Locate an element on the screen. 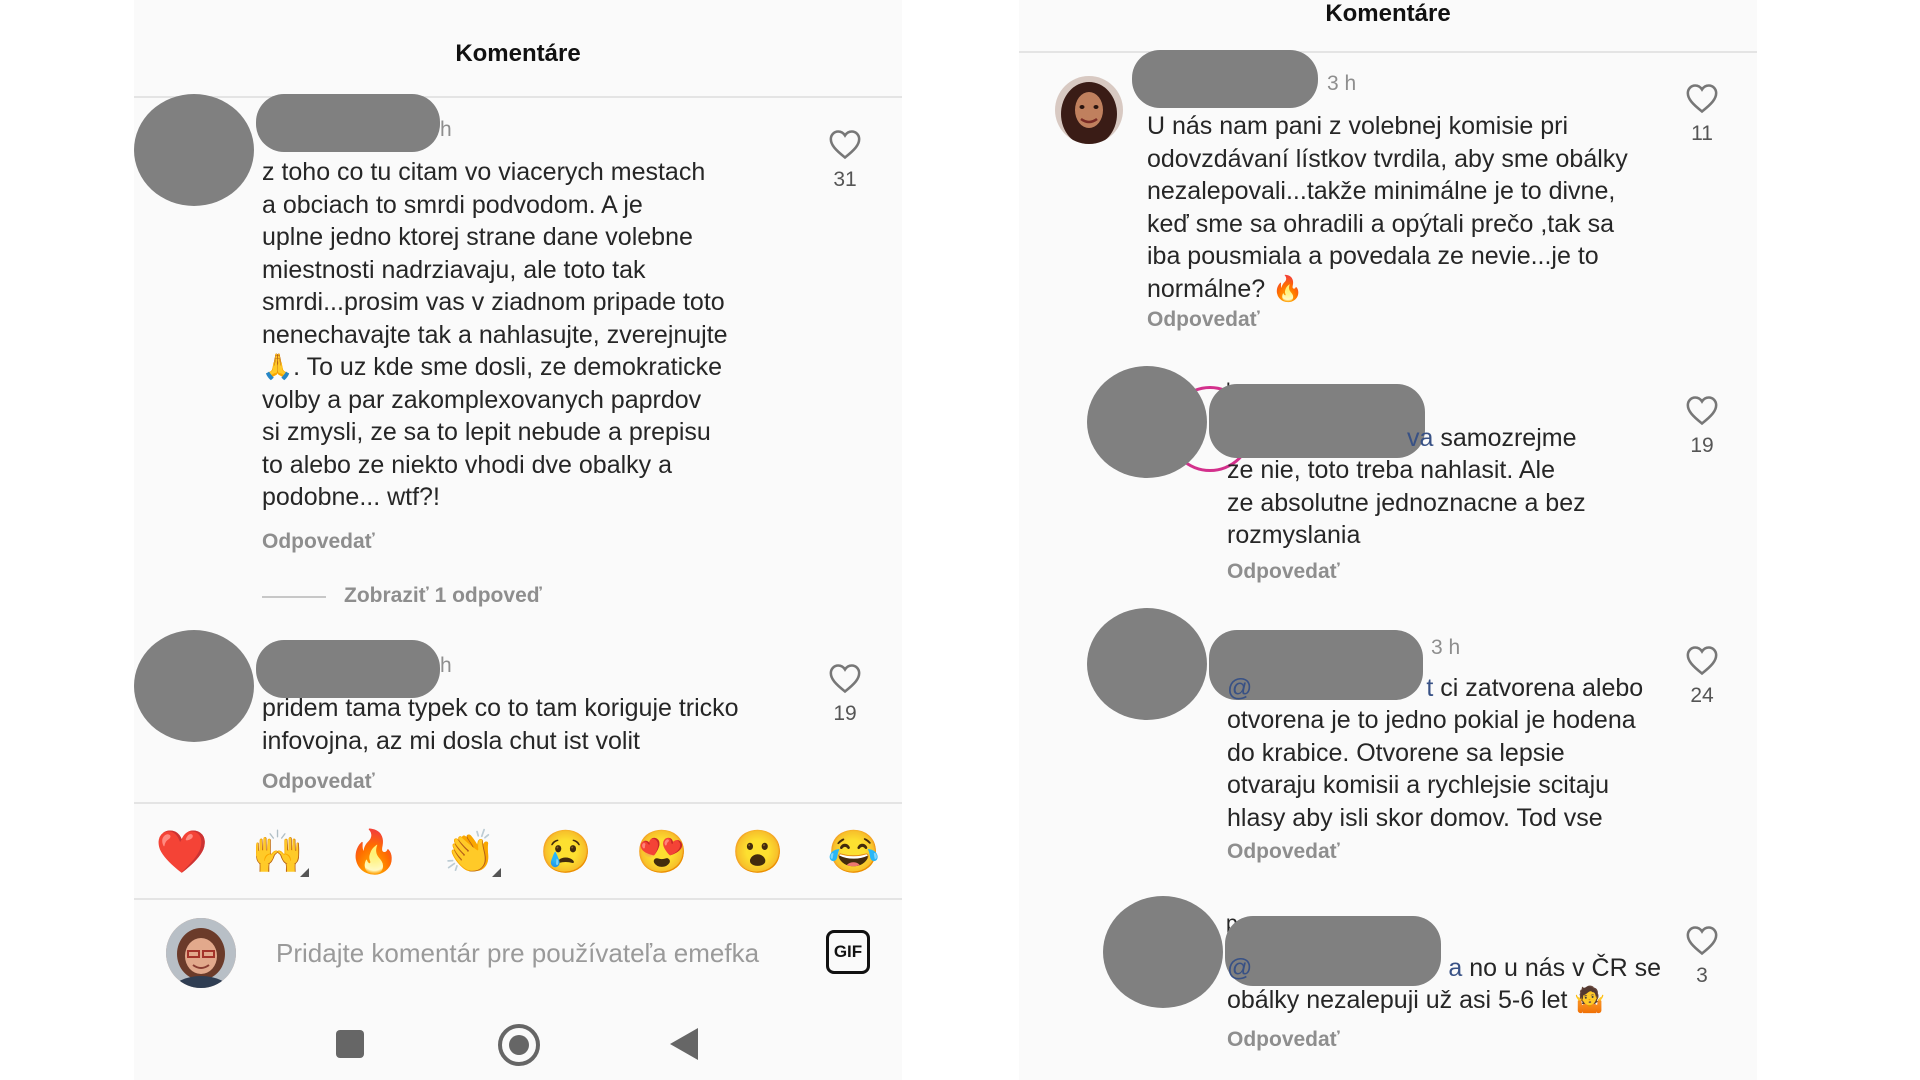  android-navigation-bar is located at coordinates (518, 1040).